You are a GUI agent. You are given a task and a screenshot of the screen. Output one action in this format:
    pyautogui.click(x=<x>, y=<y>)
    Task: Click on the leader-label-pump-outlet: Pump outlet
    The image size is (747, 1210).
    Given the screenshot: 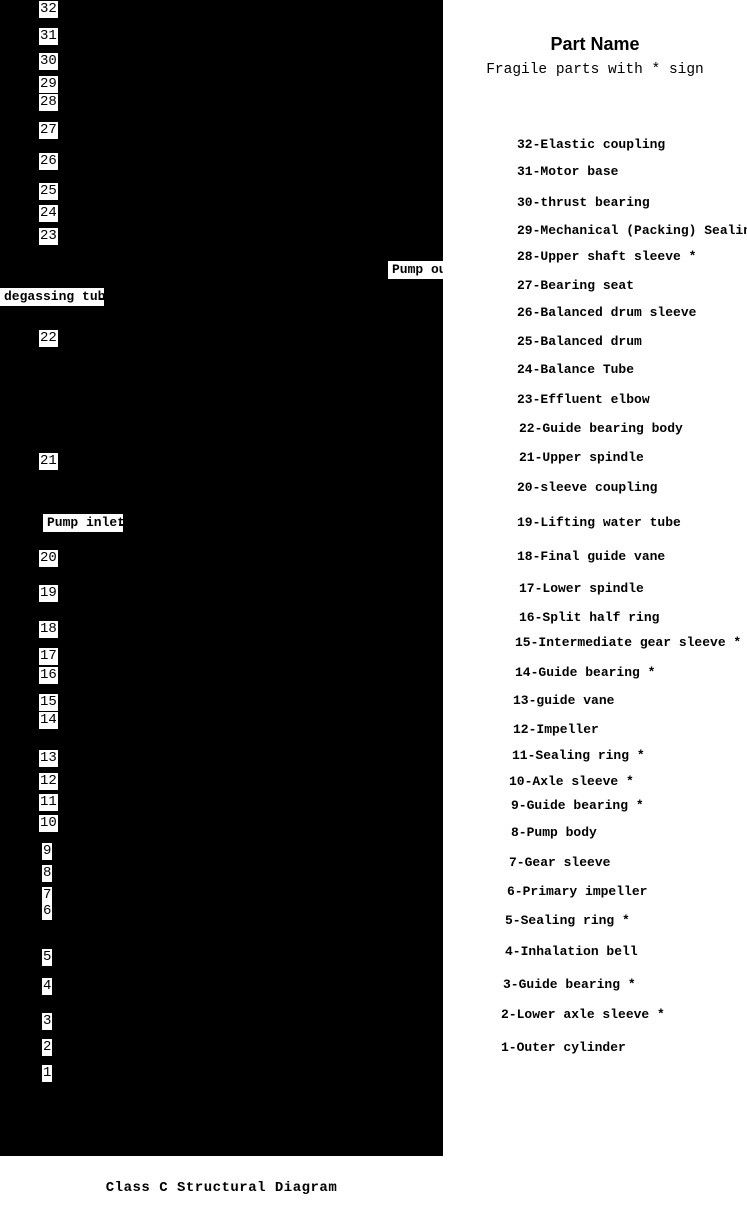 What is the action you would take?
    pyautogui.click(x=415, y=270)
    